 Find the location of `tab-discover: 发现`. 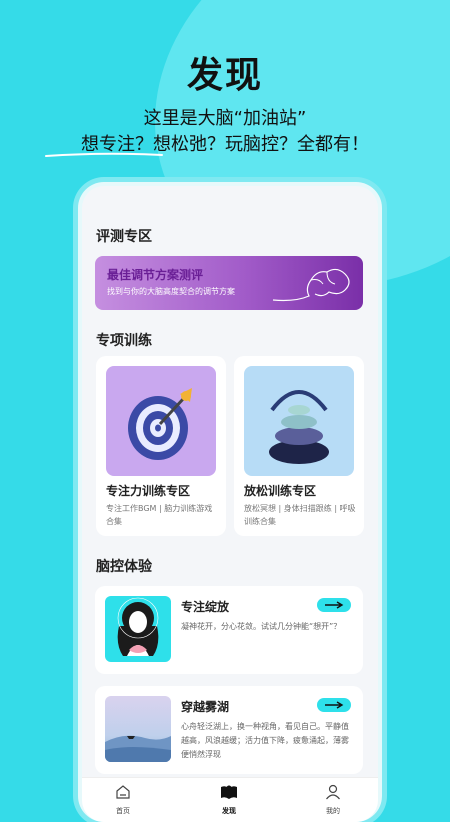

tab-discover: 发现 is located at coordinates (229, 800).